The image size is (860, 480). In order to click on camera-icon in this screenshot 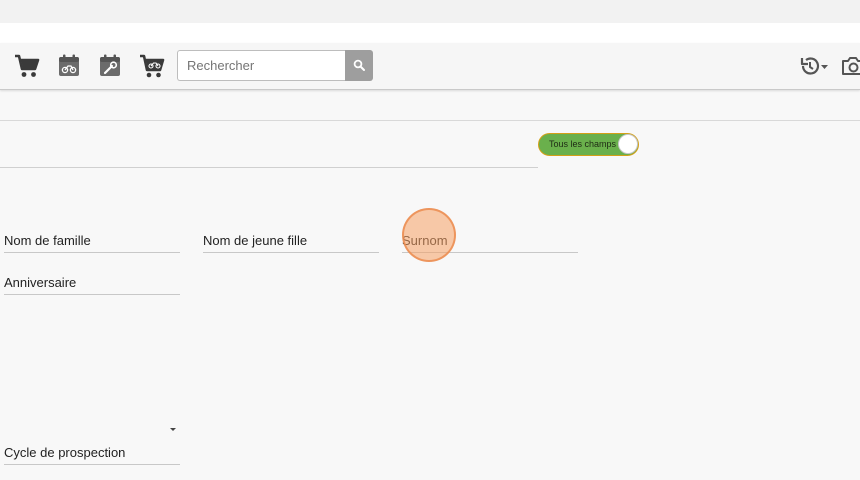, I will do `click(851, 66)`.